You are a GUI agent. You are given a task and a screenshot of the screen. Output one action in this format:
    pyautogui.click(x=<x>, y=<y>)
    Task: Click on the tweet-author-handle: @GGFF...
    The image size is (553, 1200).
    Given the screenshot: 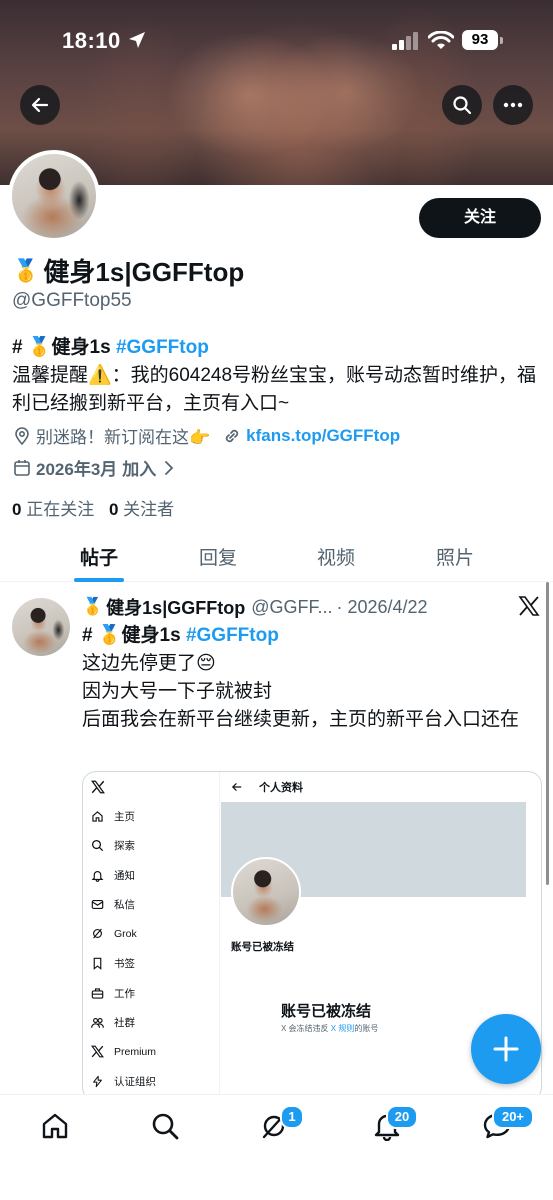 What is the action you would take?
    pyautogui.click(x=291, y=607)
    